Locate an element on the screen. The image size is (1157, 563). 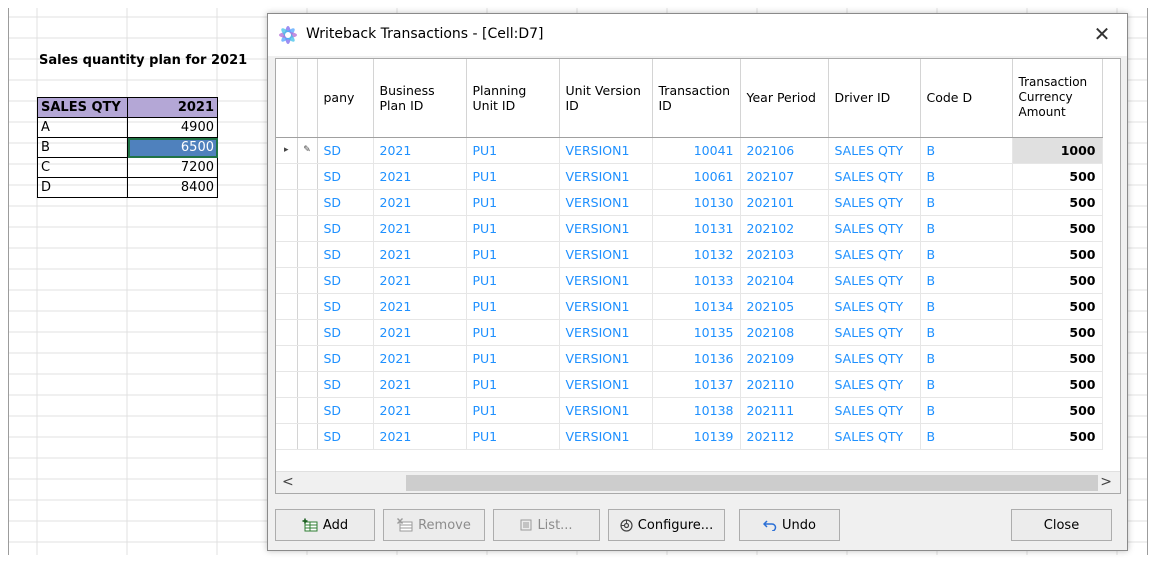
scroll-left-icon: < is located at coordinates (288, 482).